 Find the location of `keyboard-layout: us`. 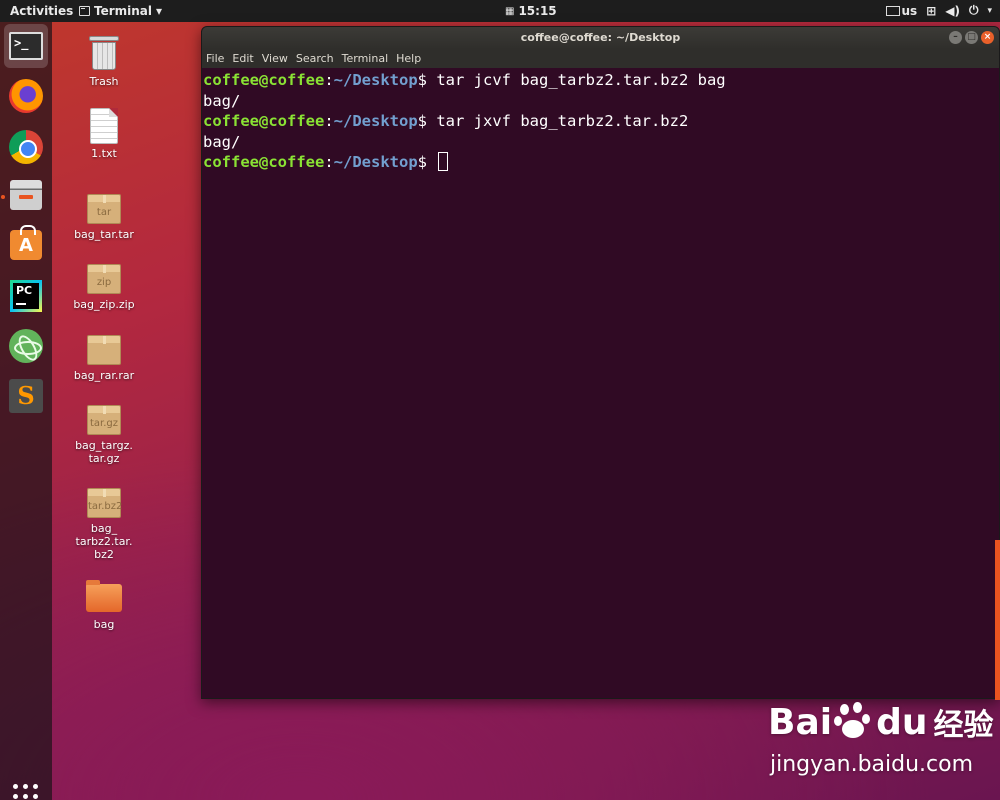

keyboard-layout: us is located at coordinates (901, 10).